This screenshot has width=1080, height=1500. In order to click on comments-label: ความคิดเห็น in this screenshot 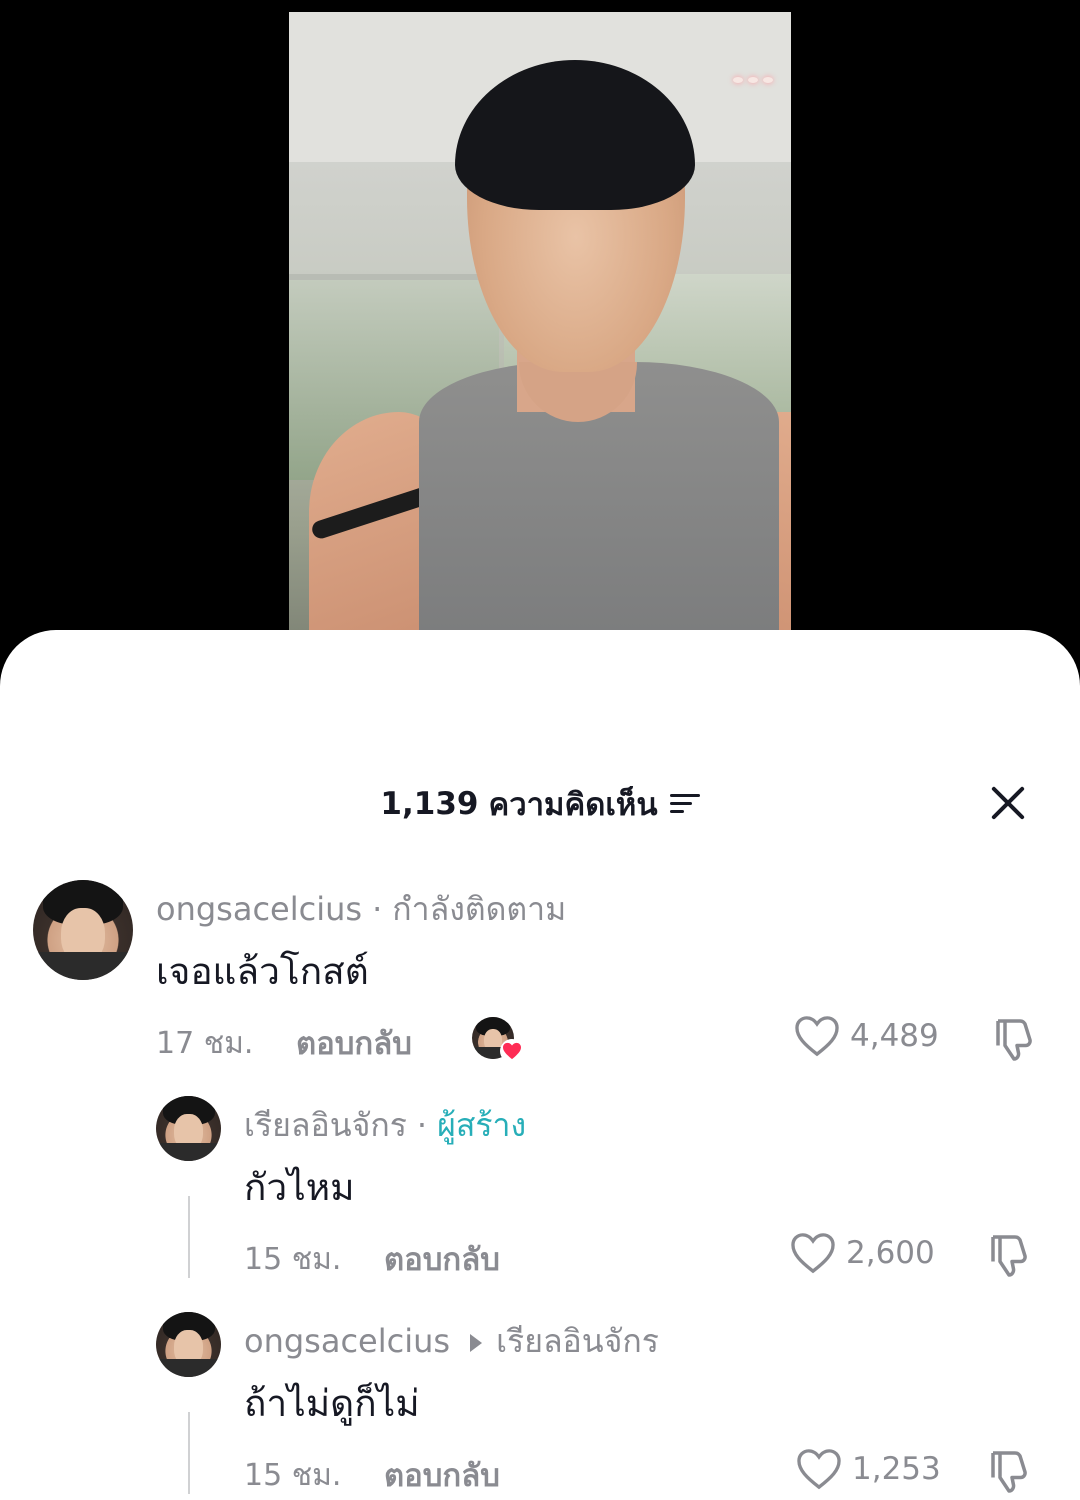, I will do `click(573, 805)`.